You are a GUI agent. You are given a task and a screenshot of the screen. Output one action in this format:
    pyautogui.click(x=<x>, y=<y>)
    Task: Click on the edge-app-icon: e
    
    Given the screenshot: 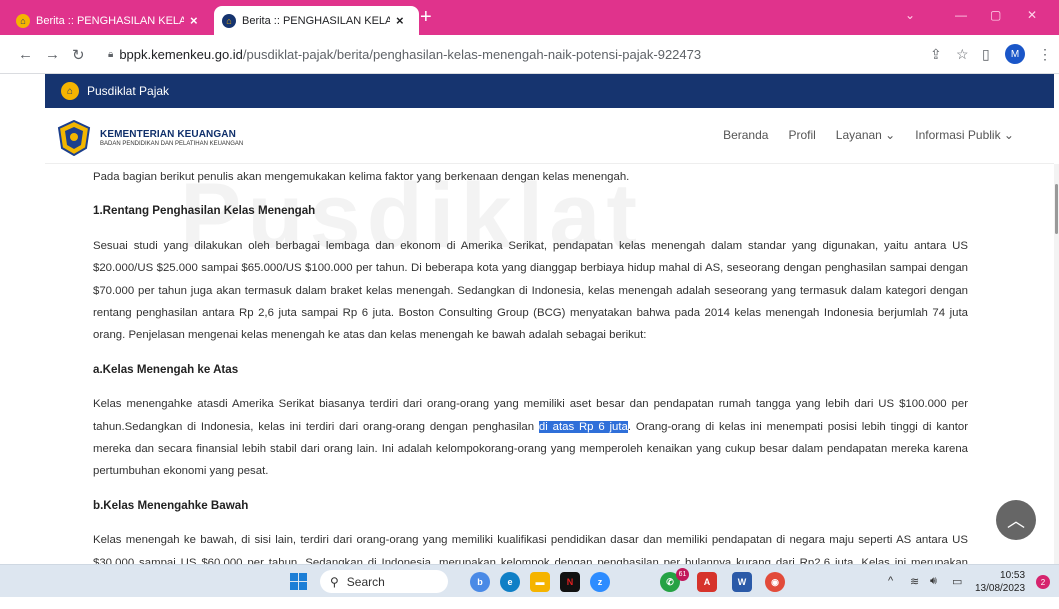 What is the action you would take?
    pyautogui.click(x=510, y=582)
    